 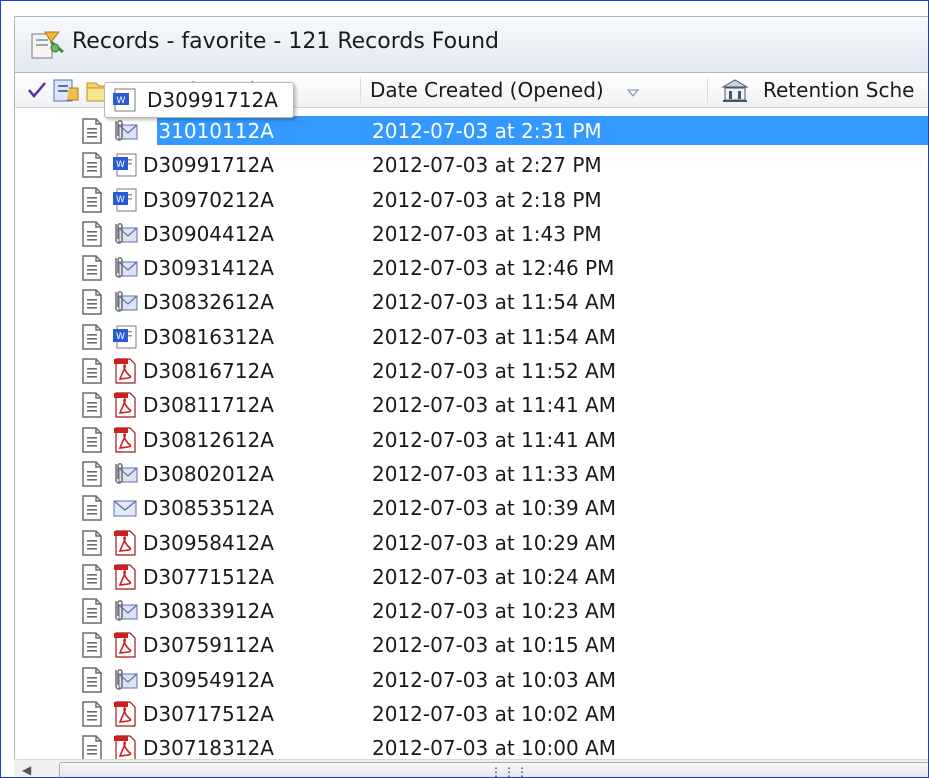 I want to click on column-header-date-created: Date Created (Opened), so click(x=487, y=90).